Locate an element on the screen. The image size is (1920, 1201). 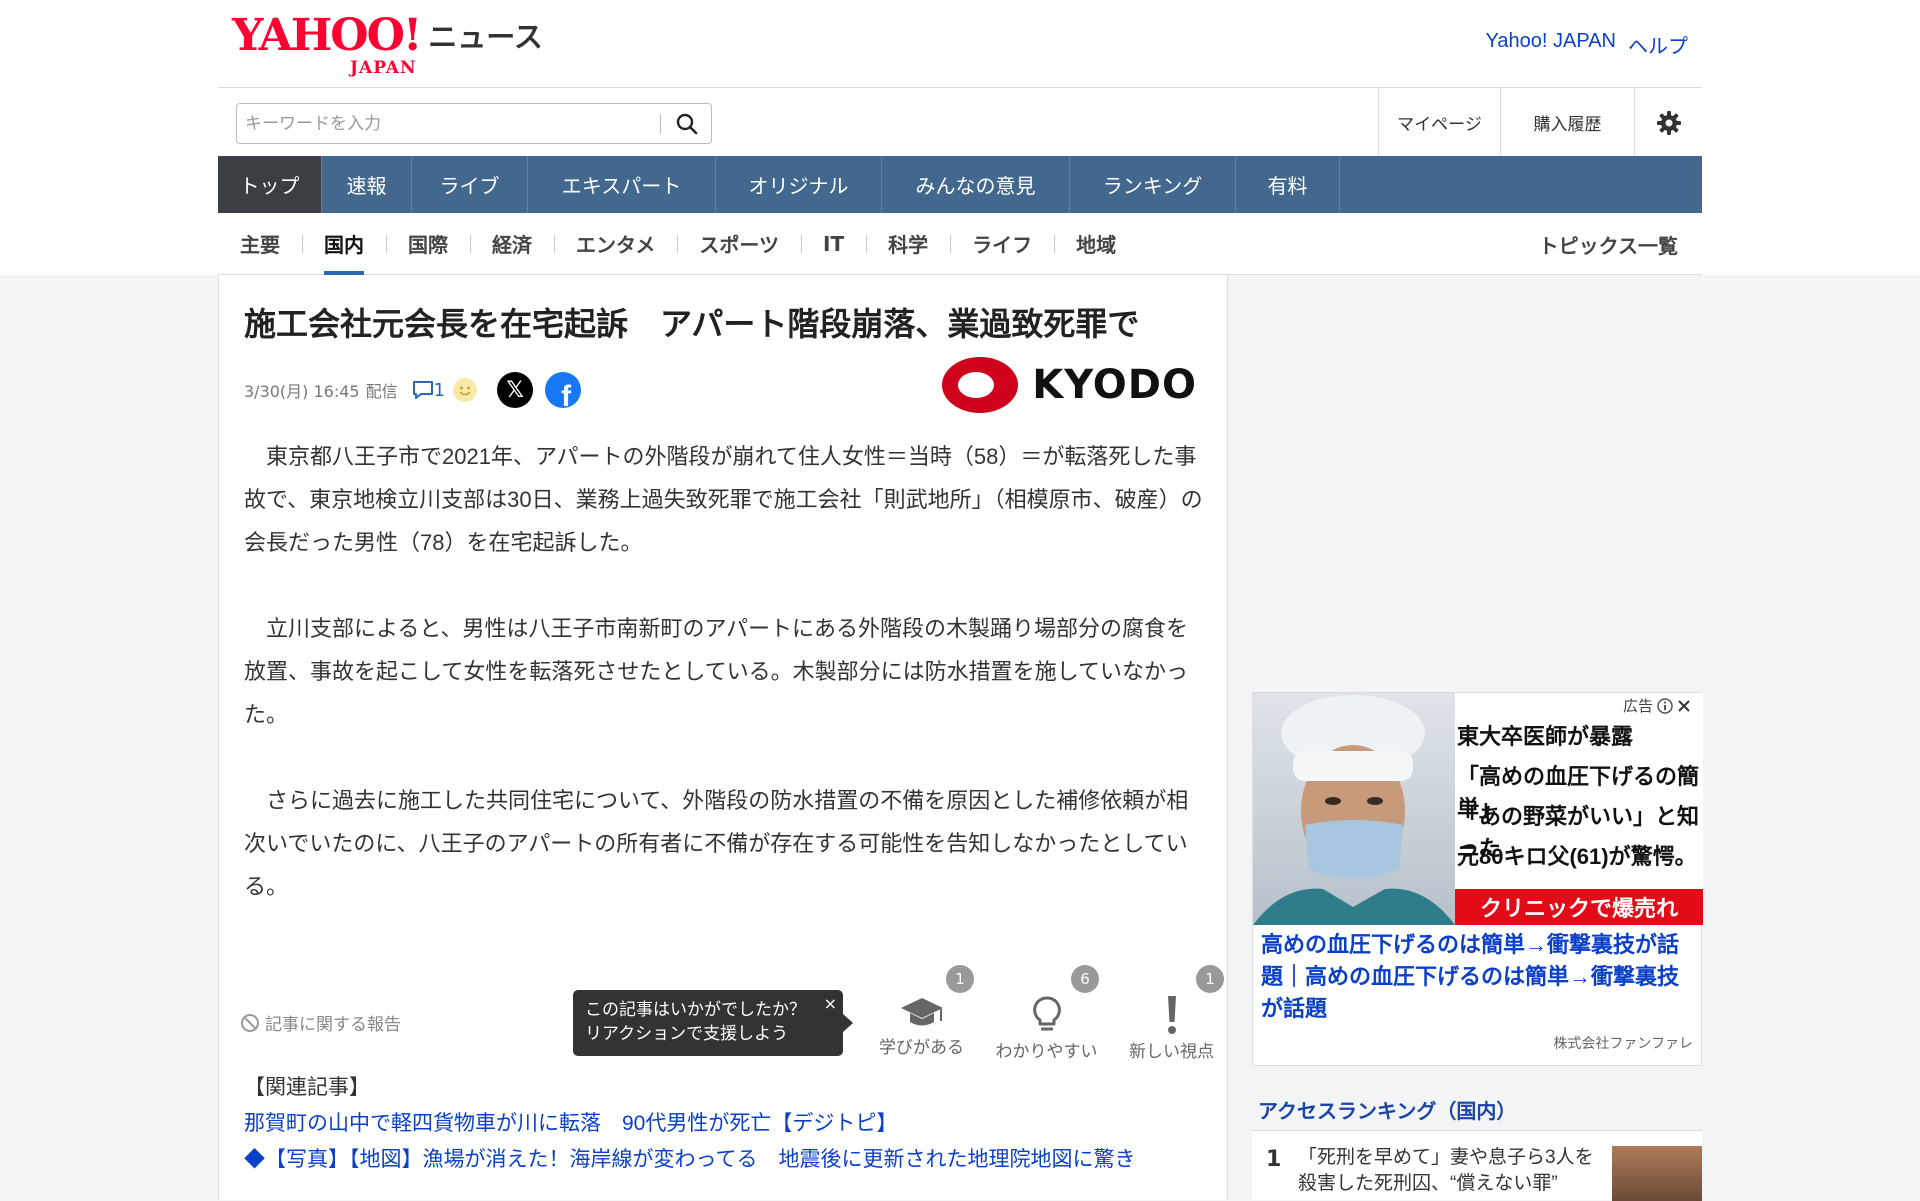
x-icon: 𝕏 is located at coordinates (515, 390).